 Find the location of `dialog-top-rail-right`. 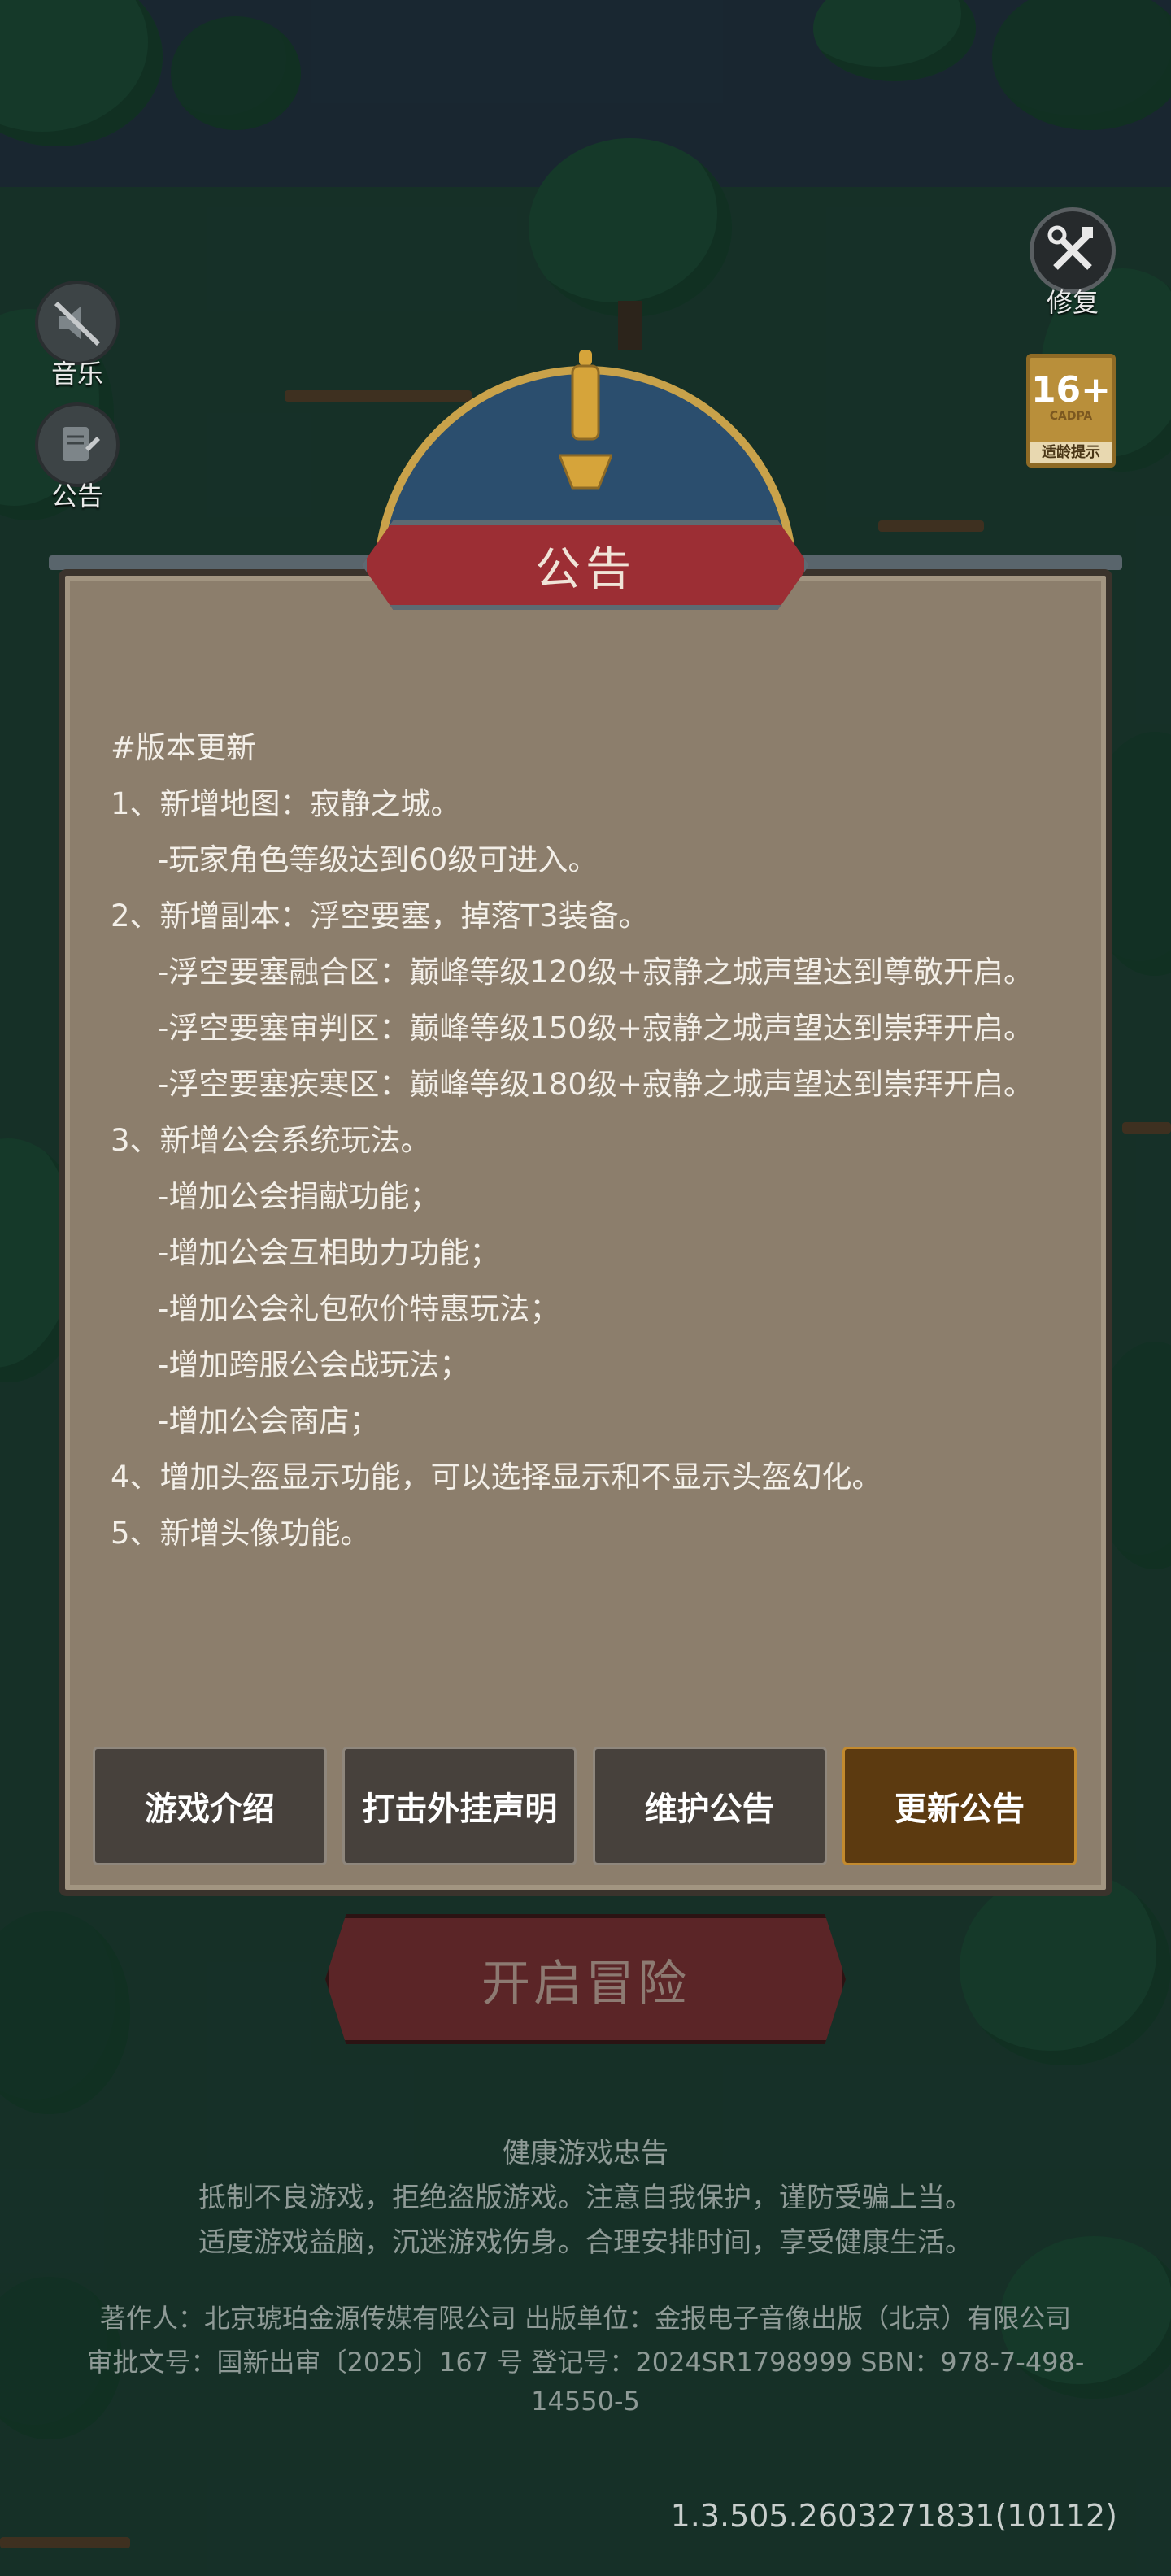

dialog-top-rail-right is located at coordinates (960, 562).